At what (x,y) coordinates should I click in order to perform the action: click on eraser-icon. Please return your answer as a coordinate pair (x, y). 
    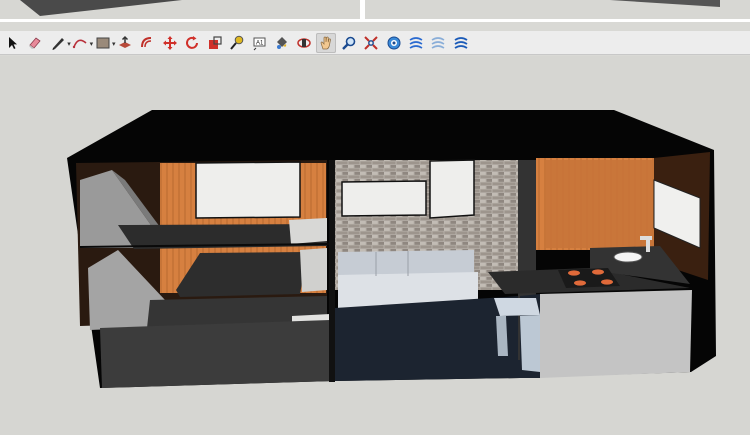
    Looking at the image, I should click on (35, 43).